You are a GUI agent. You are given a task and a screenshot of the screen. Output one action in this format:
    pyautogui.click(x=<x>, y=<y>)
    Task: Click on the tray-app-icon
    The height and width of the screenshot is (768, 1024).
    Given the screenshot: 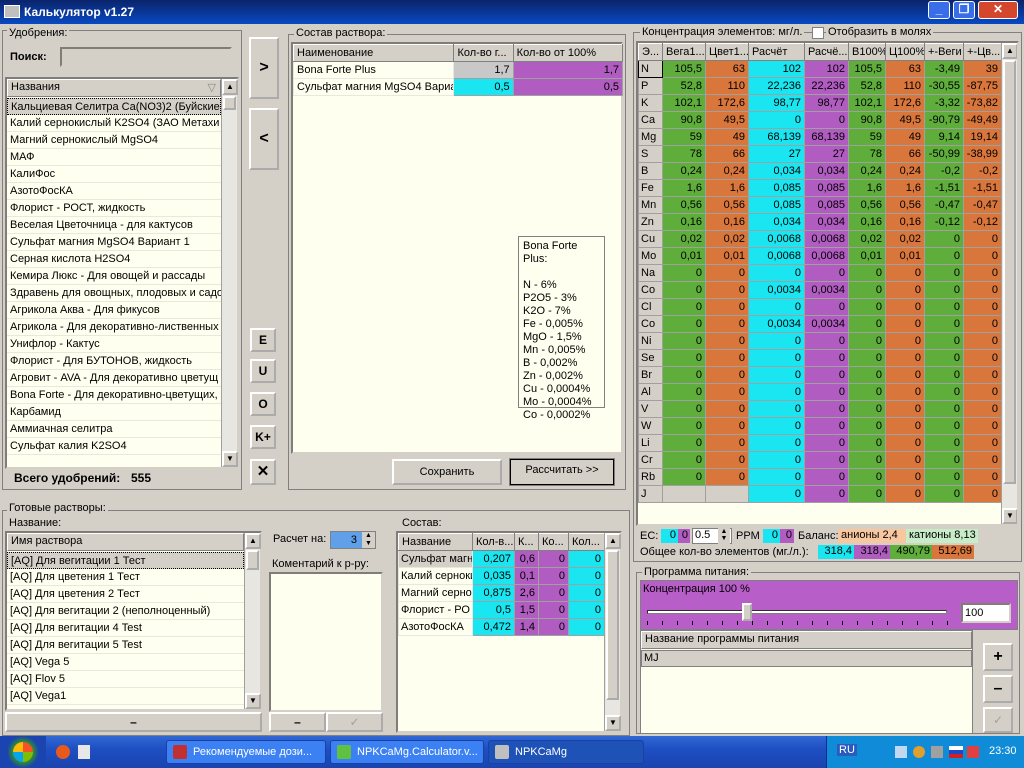 What is the action you would take?
    pyautogui.click(x=937, y=752)
    